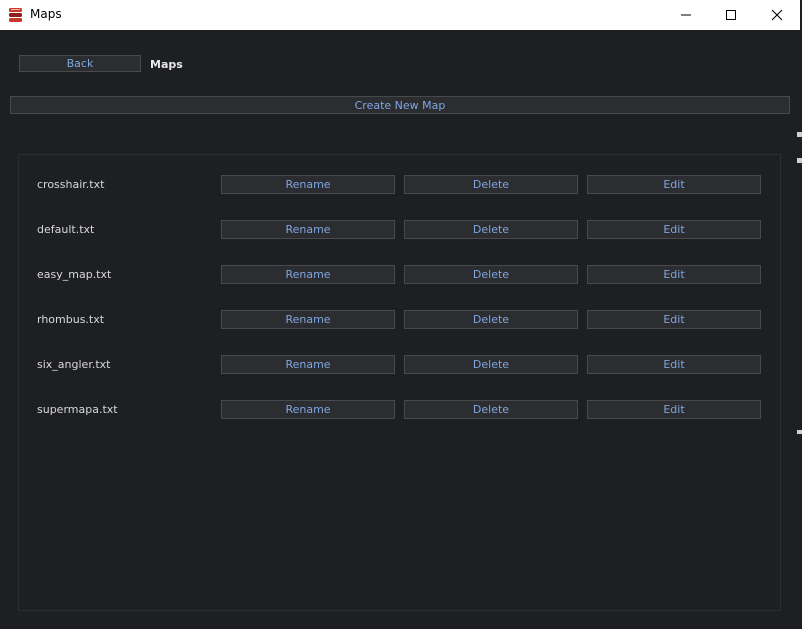 The image size is (802, 629). What do you see at coordinates (66, 229) in the screenshot?
I see `map-name: default.txt` at bounding box center [66, 229].